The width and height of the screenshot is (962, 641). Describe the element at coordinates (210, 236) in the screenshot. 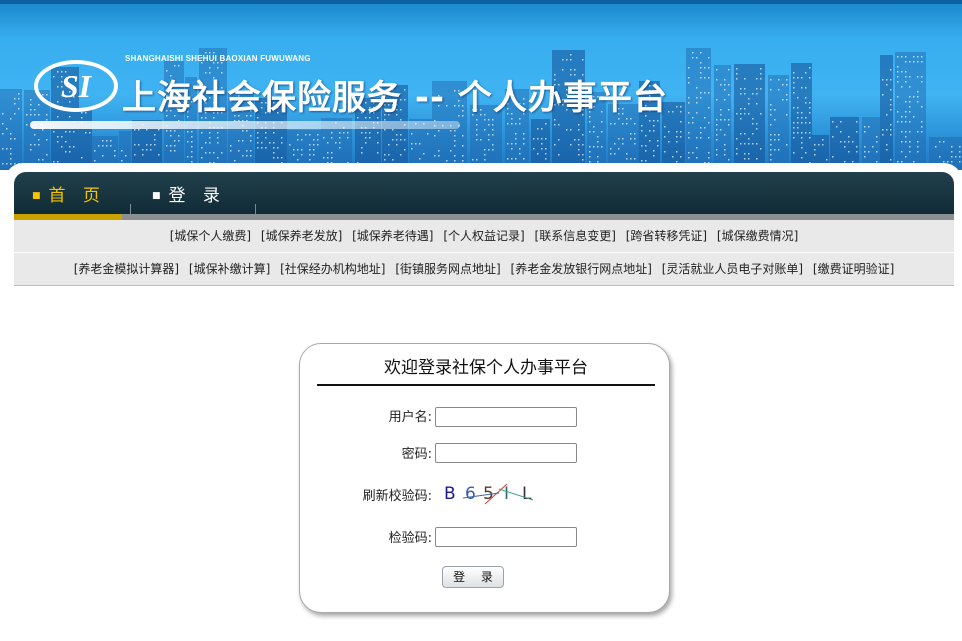

I see `link-urban-personal-payment: [城保个人缴费]` at that location.